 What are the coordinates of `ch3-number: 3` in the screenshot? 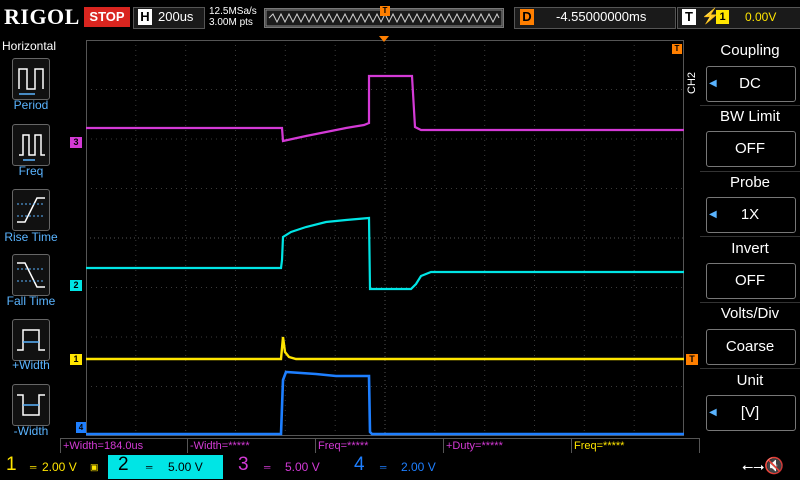 It's located at (243, 465).